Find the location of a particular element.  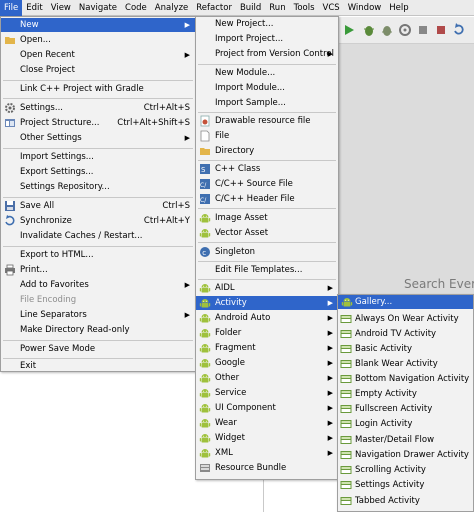

debug-icon is located at coordinates (369, 30).